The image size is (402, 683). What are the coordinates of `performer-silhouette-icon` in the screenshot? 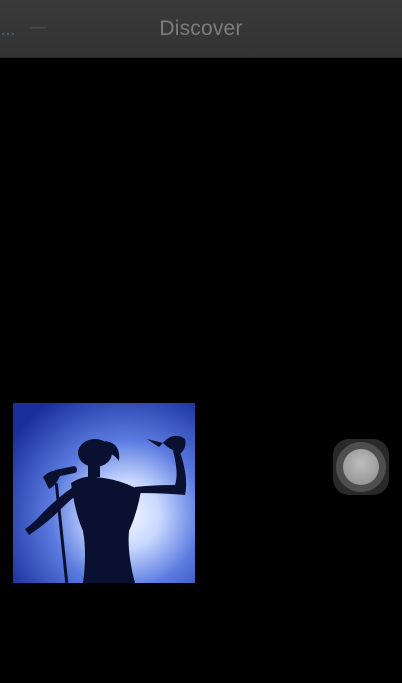 It's located at (104, 493).